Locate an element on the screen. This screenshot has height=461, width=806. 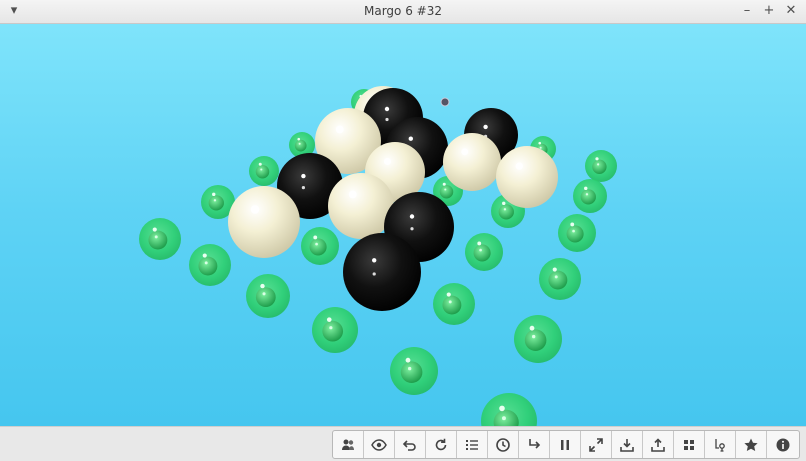
load-button is located at coordinates (627, 444).